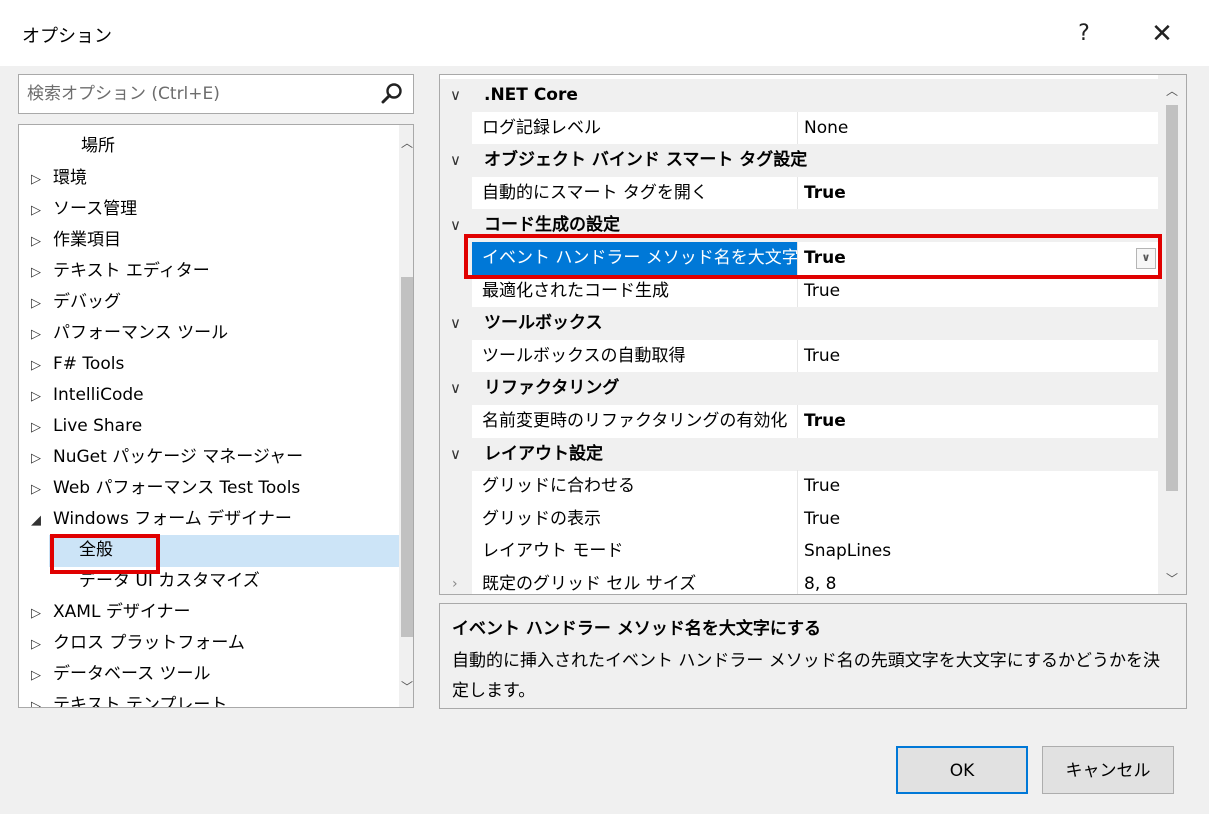 Image resolution: width=1209 pixels, height=814 pixels. What do you see at coordinates (98, 395) in the screenshot?
I see `tree-item-label: IntelliCode` at bounding box center [98, 395].